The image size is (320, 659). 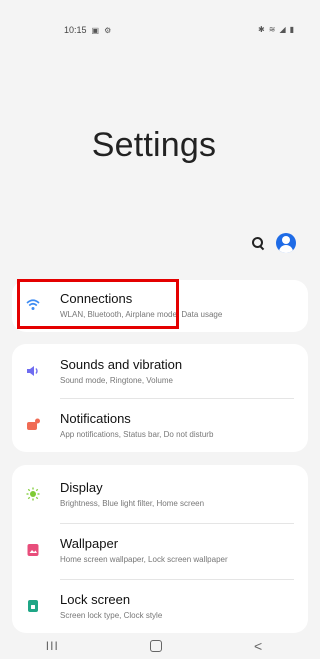 What do you see at coordinates (116, 380) in the screenshot?
I see `settings-item-subtitle: Sound mode, Ringtone, Volume` at bounding box center [116, 380].